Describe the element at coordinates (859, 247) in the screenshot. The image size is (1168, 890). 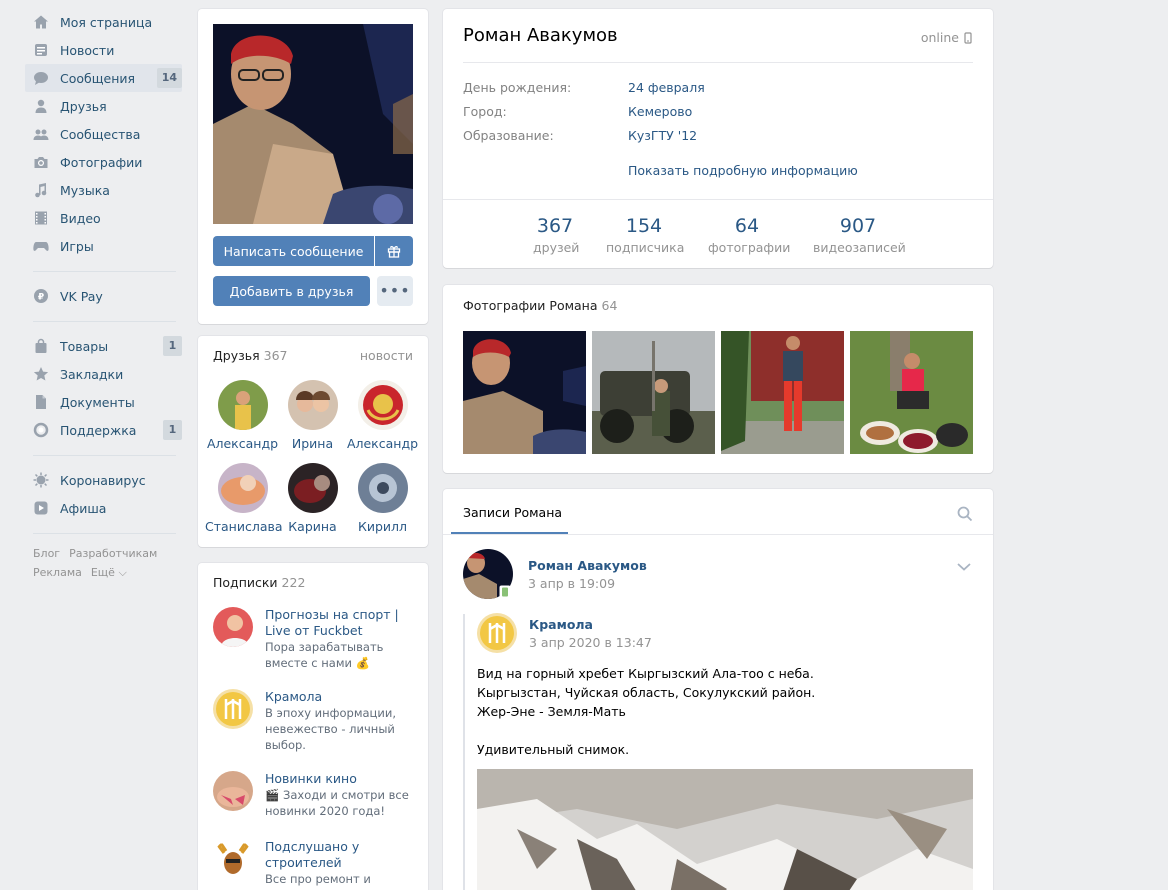
I see `stat-label: видеозаписей` at that location.